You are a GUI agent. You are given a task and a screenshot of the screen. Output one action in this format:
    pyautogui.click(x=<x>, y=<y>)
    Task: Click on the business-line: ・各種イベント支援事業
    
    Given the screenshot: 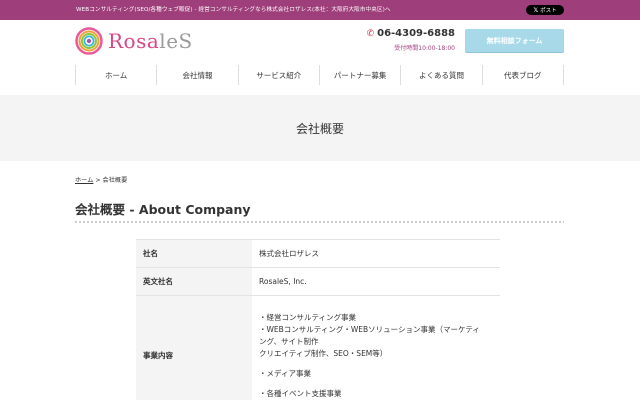 What is the action you would take?
    pyautogui.click(x=300, y=393)
    